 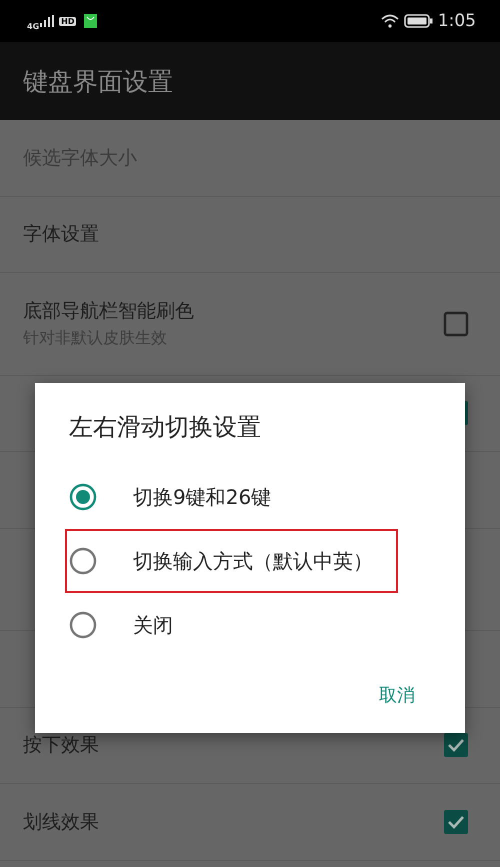 What do you see at coordinates (67, 21) in the screenshot?
I see `hd-label: HD` at bounding box center [67, 21].